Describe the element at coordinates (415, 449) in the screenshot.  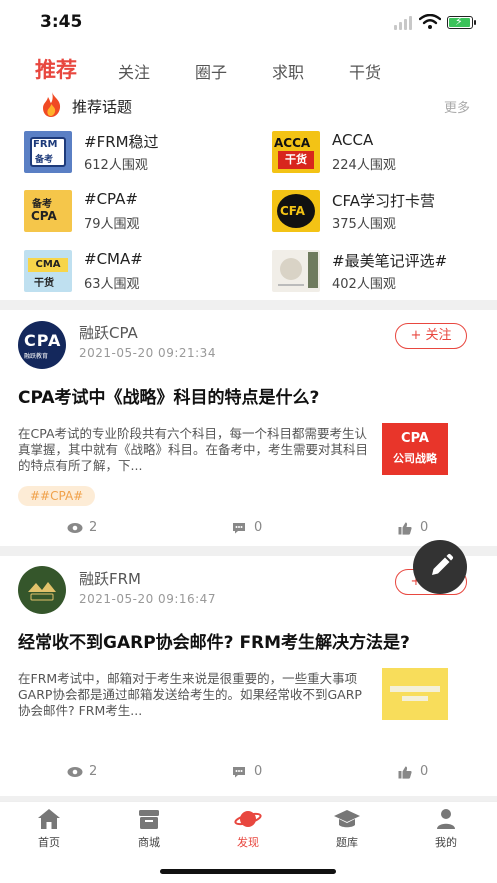
I see `article-cover: CPA 公司战略` at that location.